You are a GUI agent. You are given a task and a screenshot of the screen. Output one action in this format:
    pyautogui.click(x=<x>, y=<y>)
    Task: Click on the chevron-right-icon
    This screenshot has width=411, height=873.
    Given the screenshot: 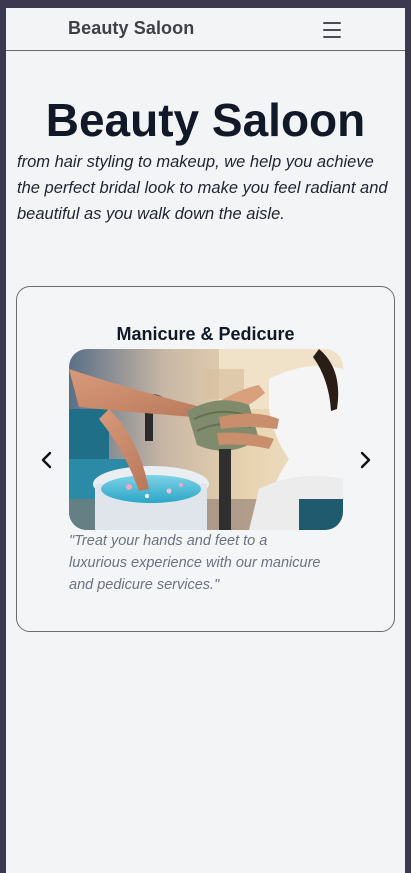 What is the action you would take?
    pyautogui.click(x=365, y=460)
    